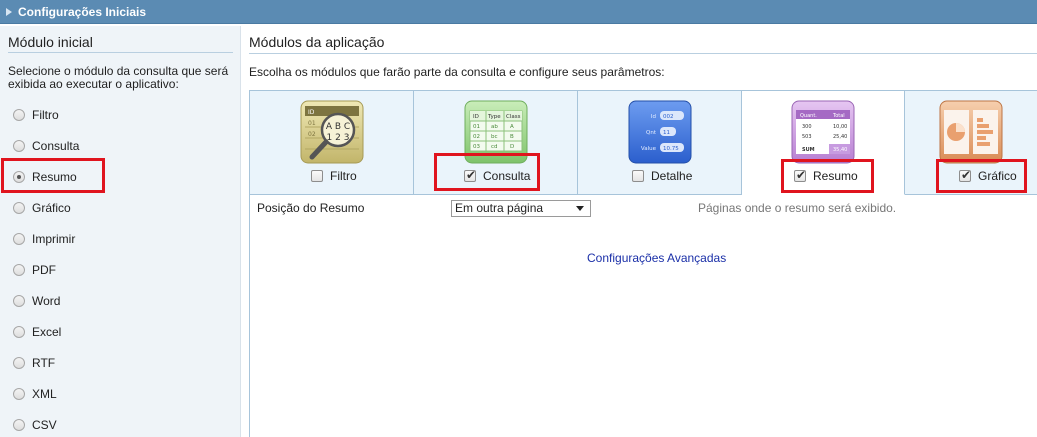 This screenshot has height=437, width=1037. Describe the element at coordinates (120, 43) in the screenshot. I see `initial-module-heading: Módulo inicial` at that location.